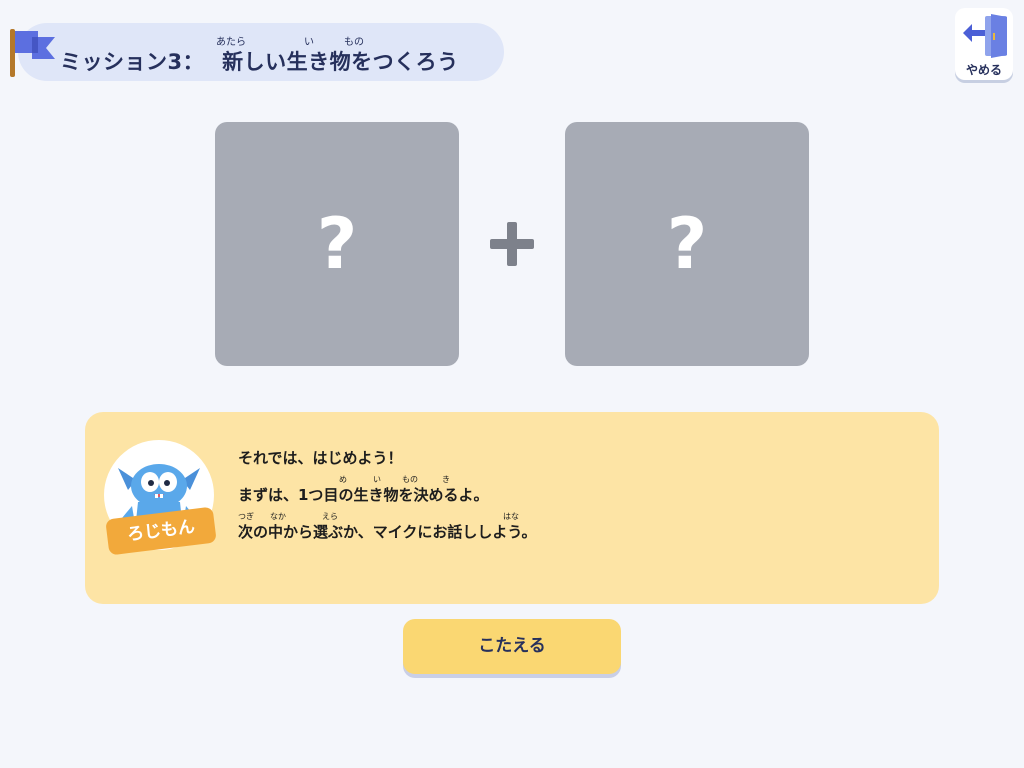 The height and width of the screenshot is (768, 1024). I want to click on exit-door-icon, so click(985, 36).